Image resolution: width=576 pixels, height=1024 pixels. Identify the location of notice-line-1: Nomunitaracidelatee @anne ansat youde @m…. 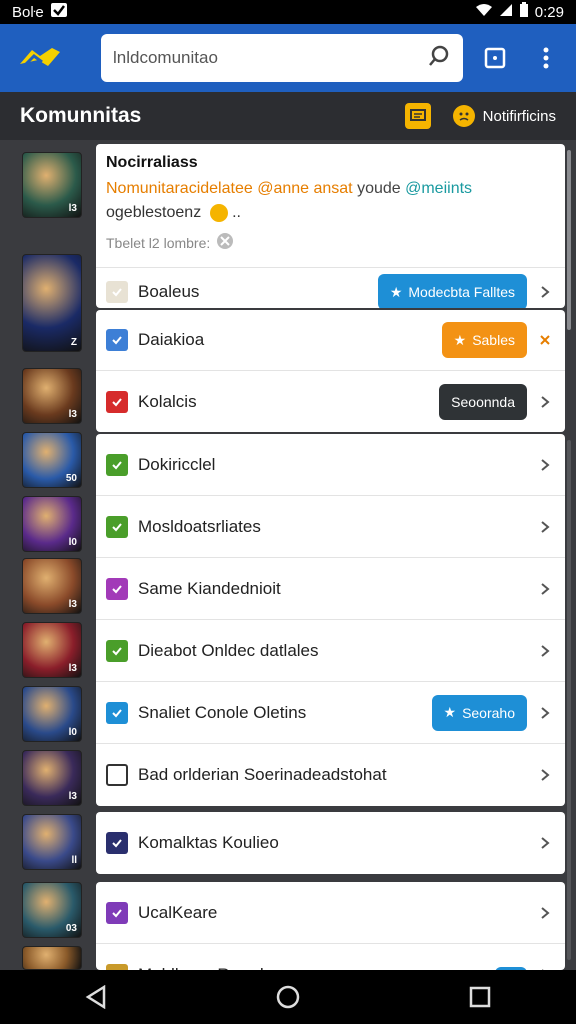
(330, 189).